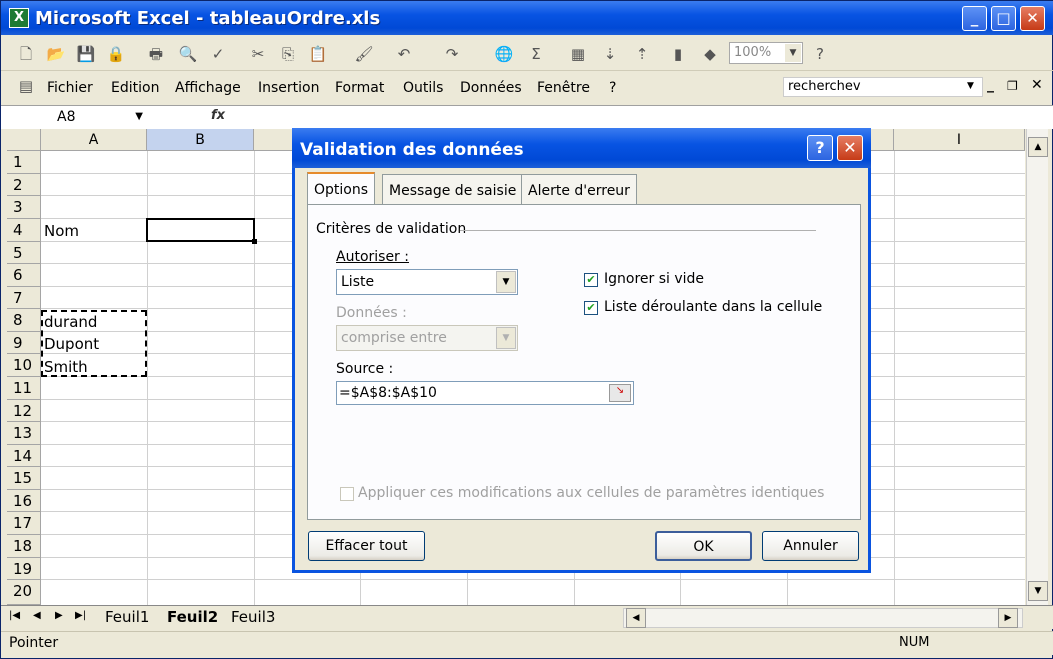 The height and width of the screenshot is (659, 1053). What do you see at coordinates (24, 478) in the screenshot?
I see `row-header: 15` at bounding box center [24, 478].